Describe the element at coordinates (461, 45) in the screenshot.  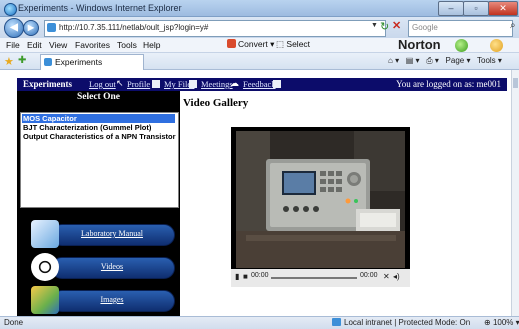
I see `norton-safe-icon` at that location.